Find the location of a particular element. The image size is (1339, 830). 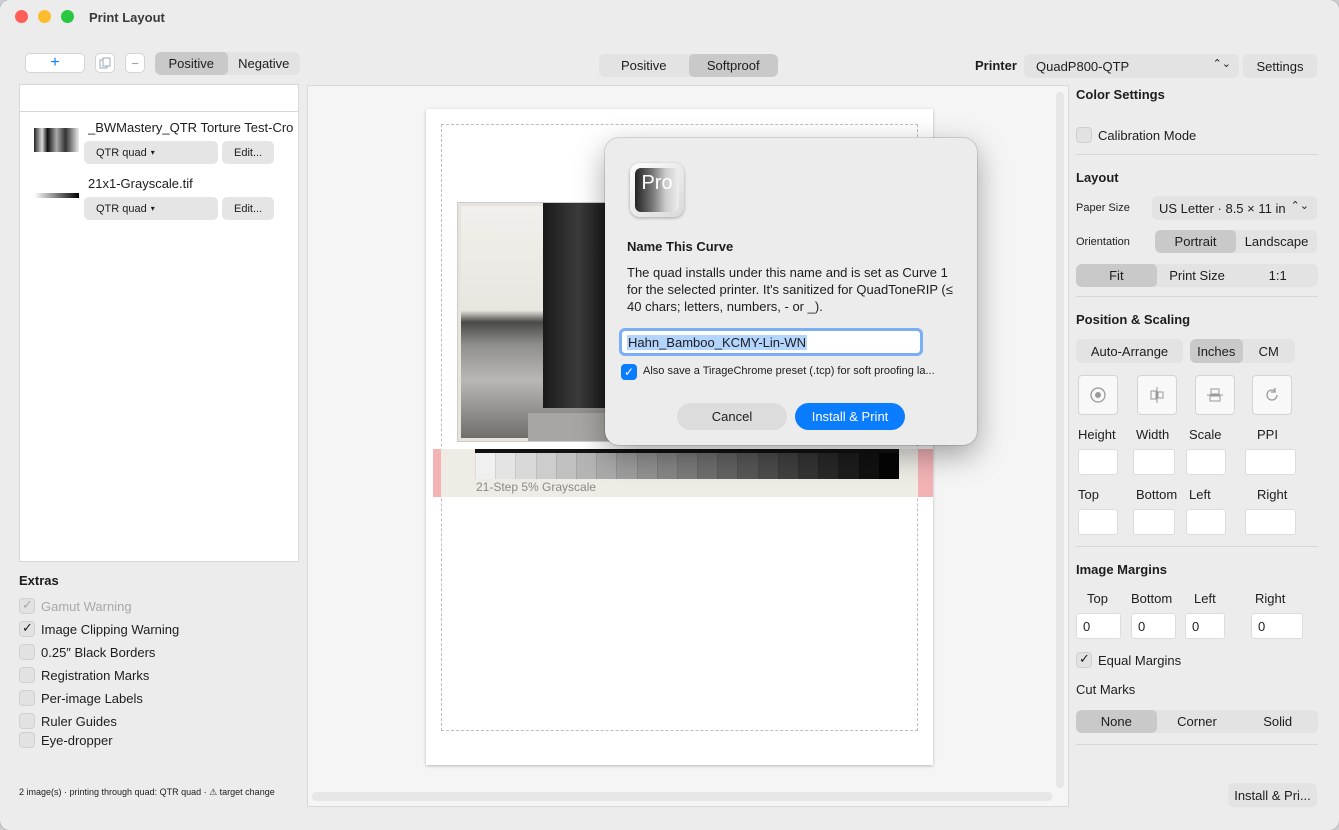

paper-size-select: US Letter · 8.5 × 11 in ⌃⌄ is located at coordinates (1234, 208).